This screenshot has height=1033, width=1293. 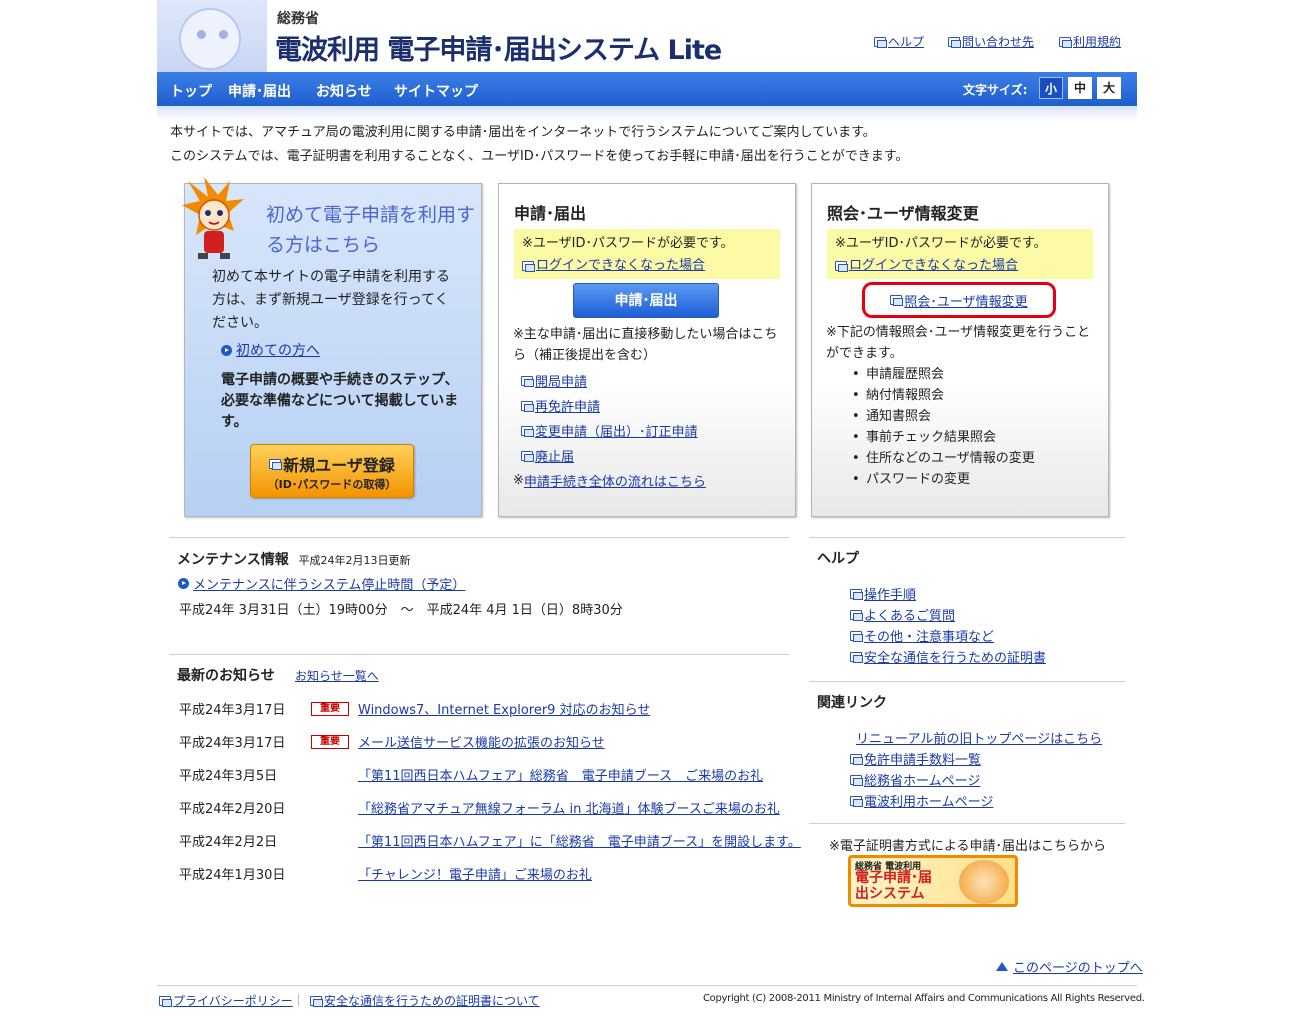 What do you see at coordinates (959, 300) in the screenshot?
I see `inquiry-user-info-button: 照会･ユーザ情報変更` at bounding box center [959, 300].